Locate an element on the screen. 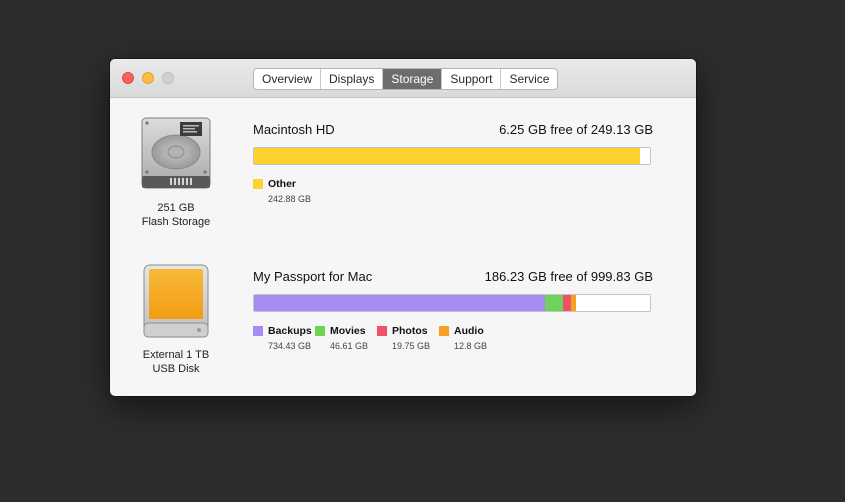 This screenshot has width=845, height=502. legend-value: 242.88 GB is located at coordinates (290, 199).